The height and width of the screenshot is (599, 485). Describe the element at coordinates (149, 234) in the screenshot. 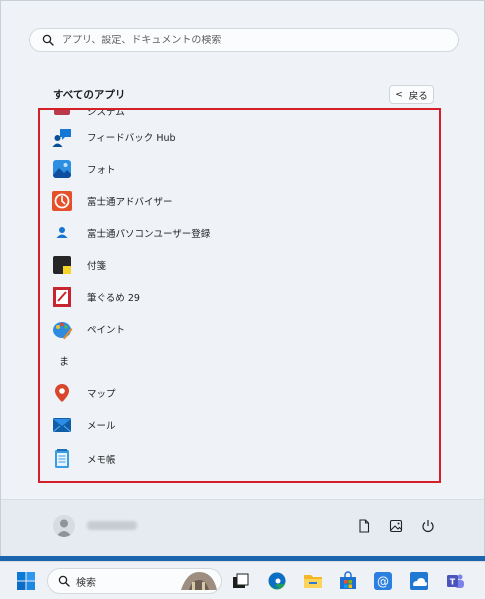

I see `app-label: 富士通パソコンユーザー登録` at that location.